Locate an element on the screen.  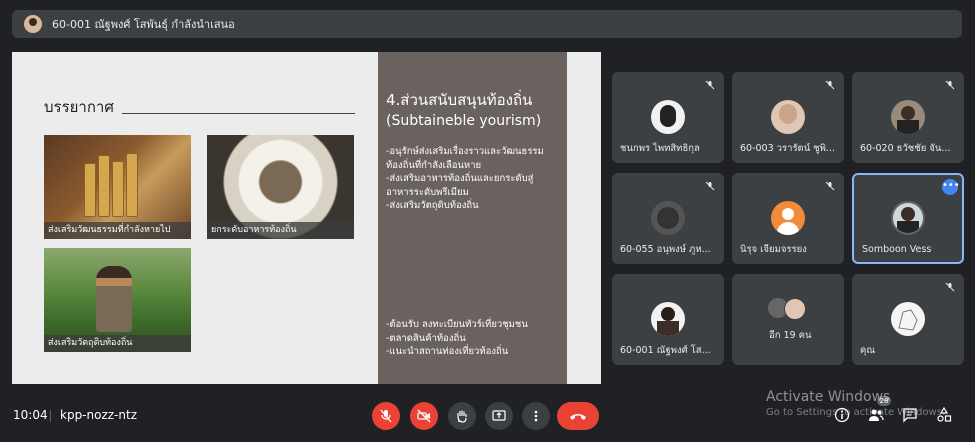
list-item: -อนุรักษ์ส่งเสริมเรื่องราวและวัฒนธรรม is located at coordinates (465, 151).